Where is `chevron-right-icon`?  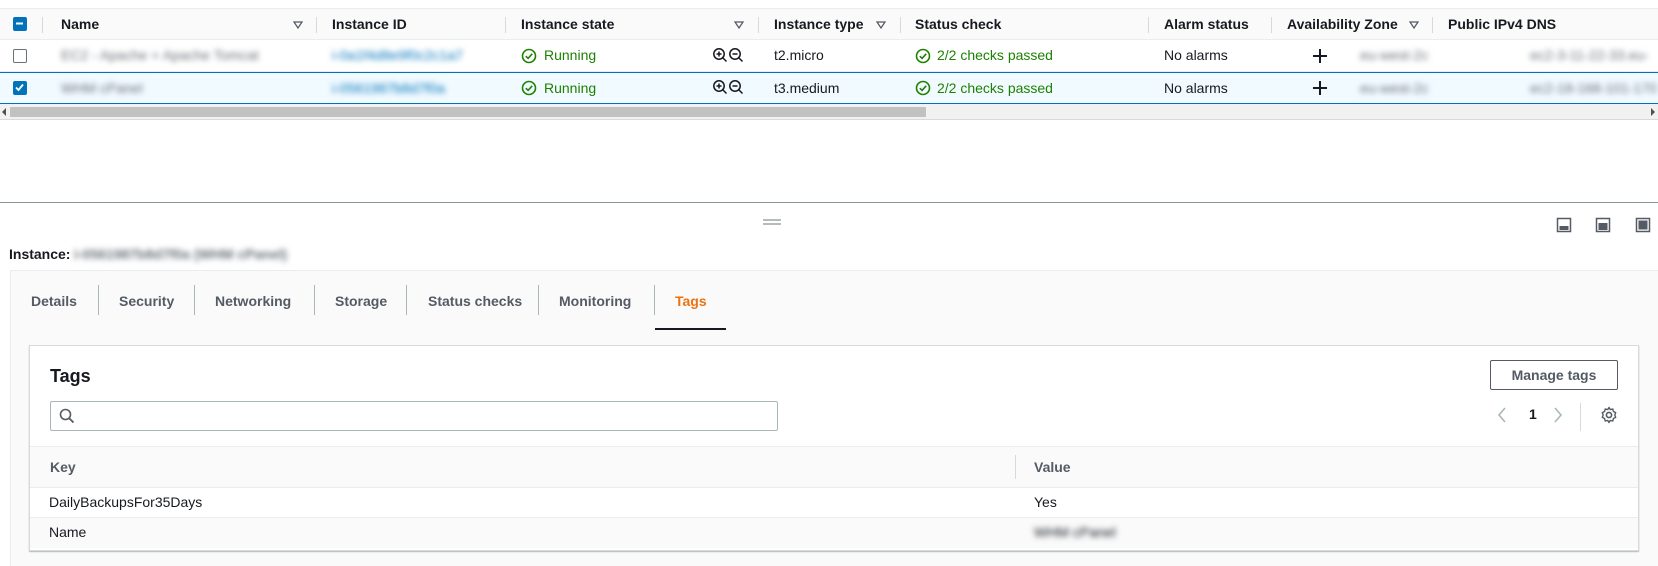 chevron-right-icon is located at coordinates (1558, 415).